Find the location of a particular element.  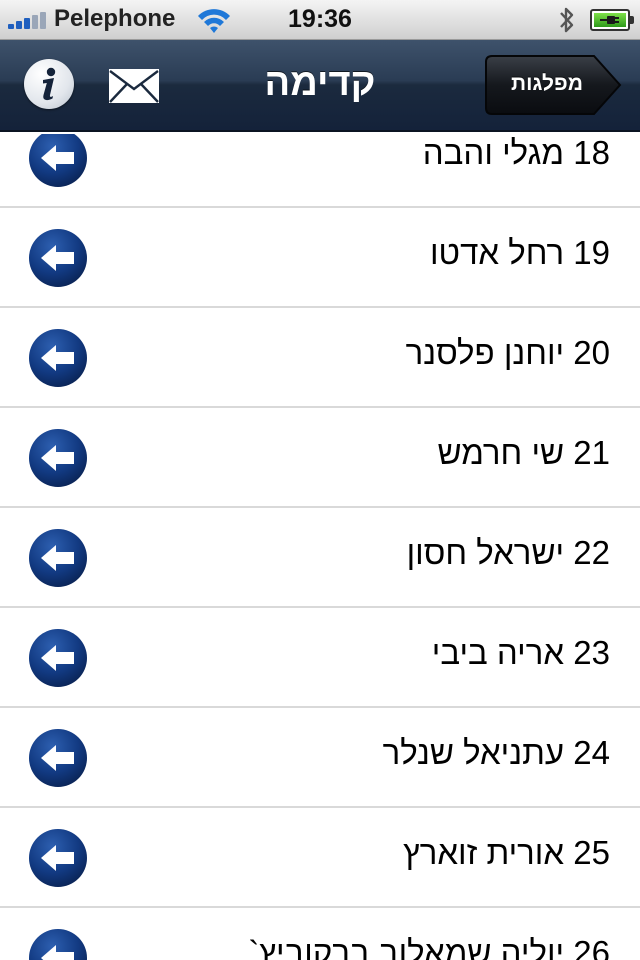

candidate-name-text: אורית זוארץ is located at coordinates (484, 852).